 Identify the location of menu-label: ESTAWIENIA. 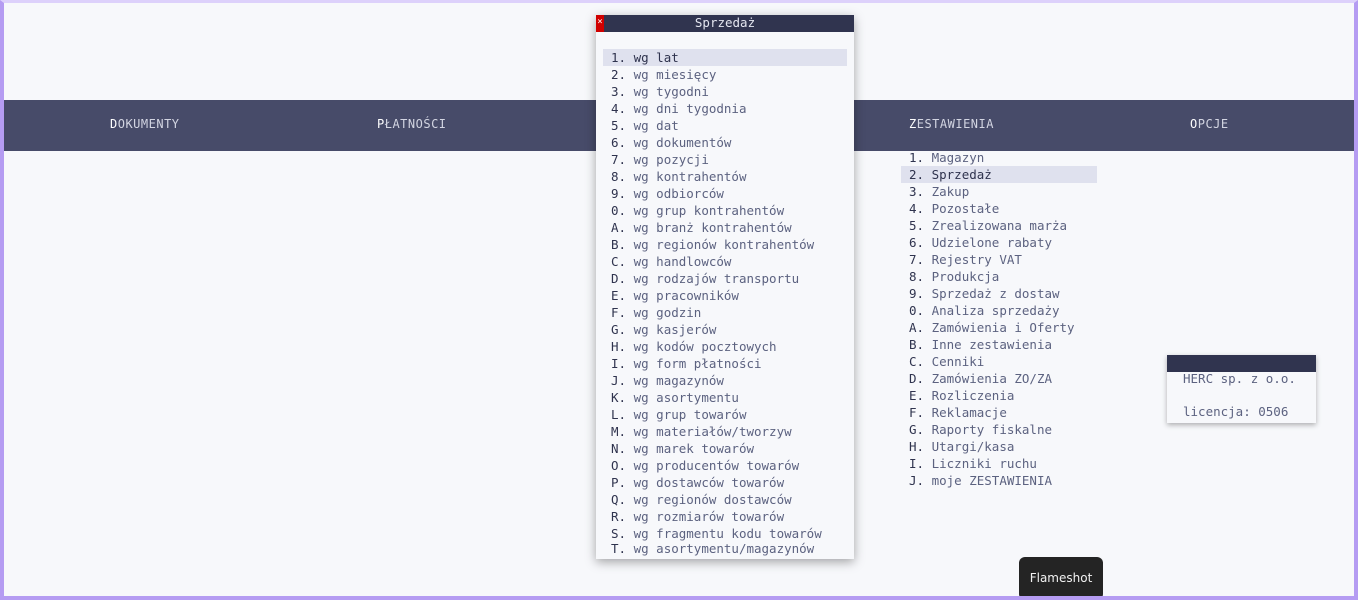
(955, 124).